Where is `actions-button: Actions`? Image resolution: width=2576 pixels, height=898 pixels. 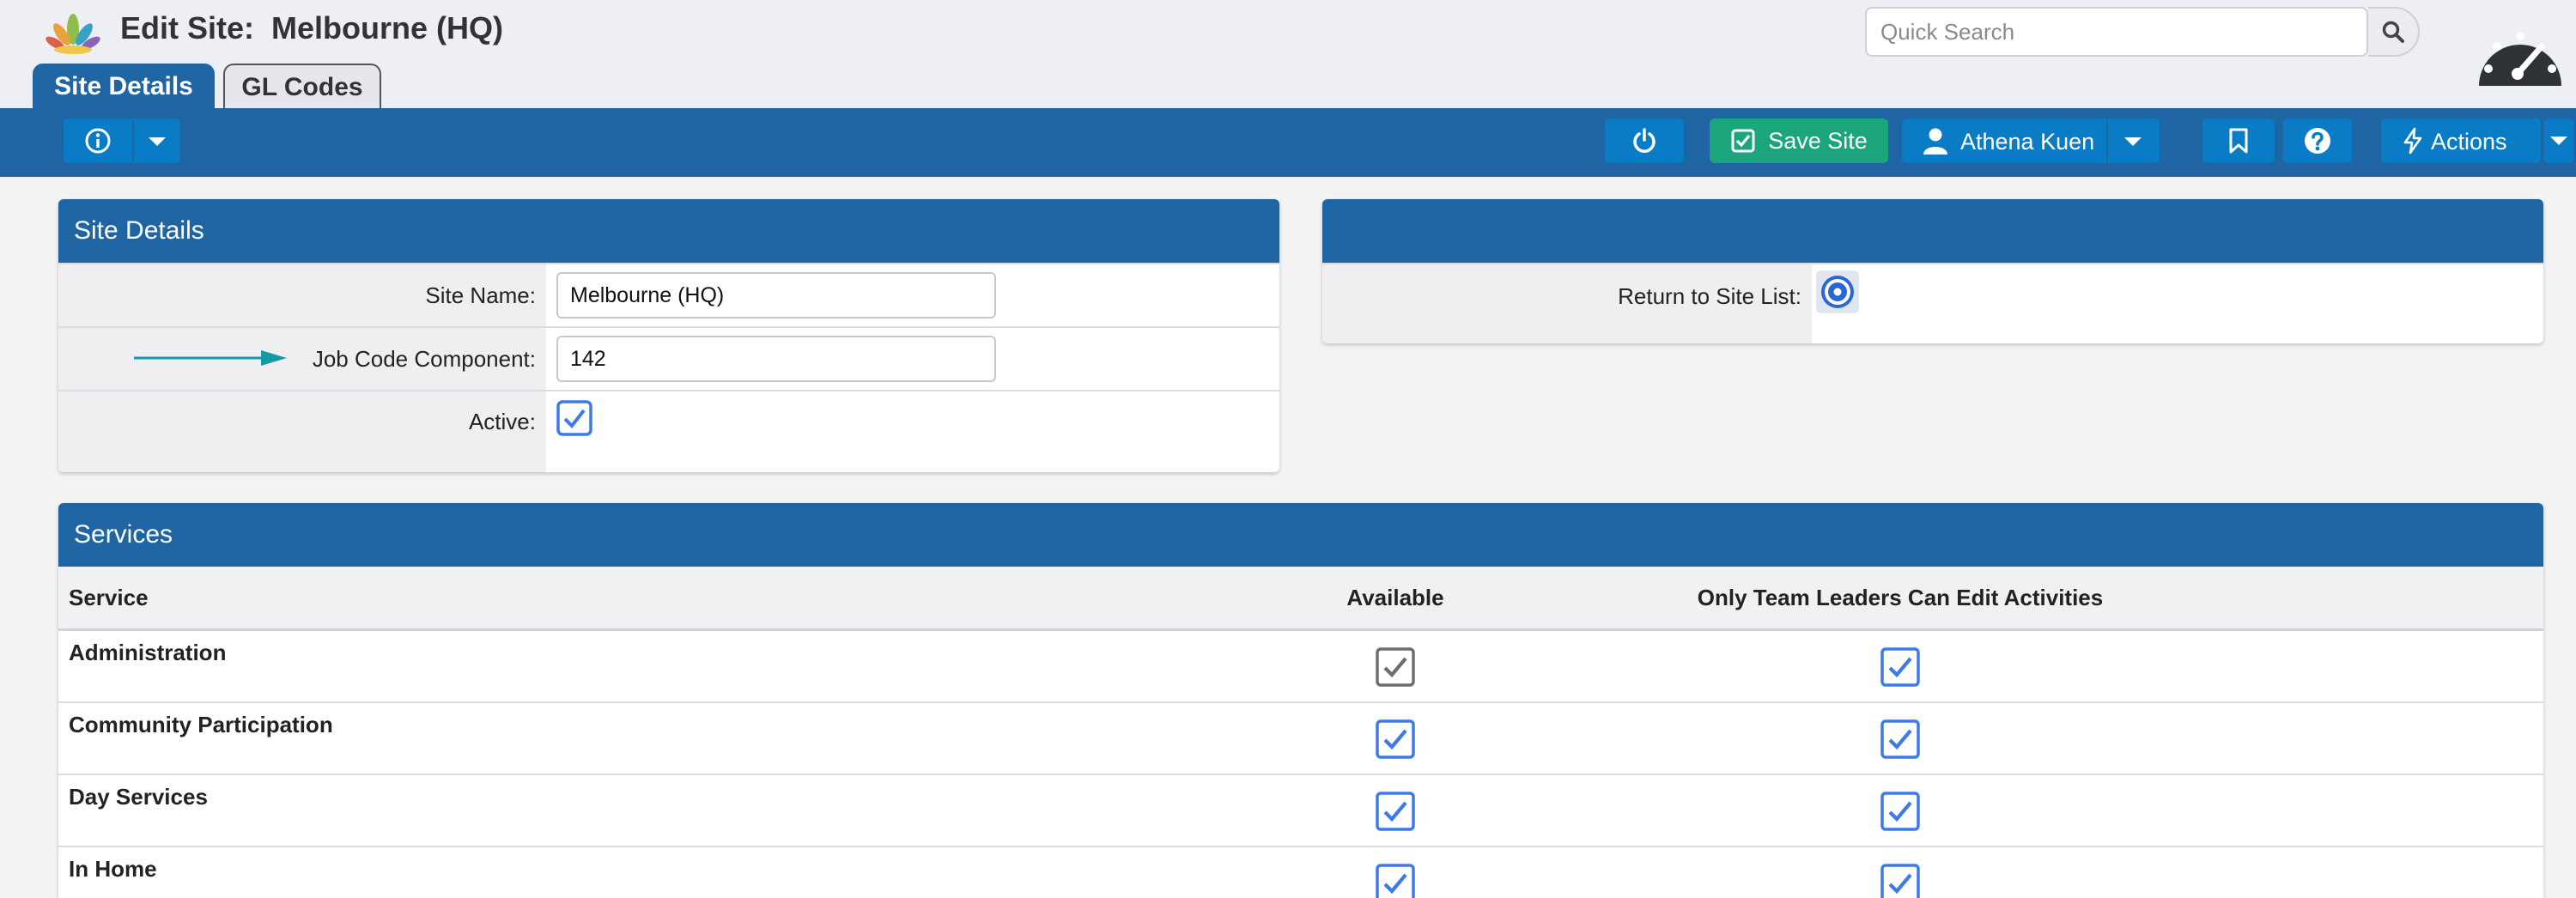 actions-button: Actions is located at coordinates (2461, 140).